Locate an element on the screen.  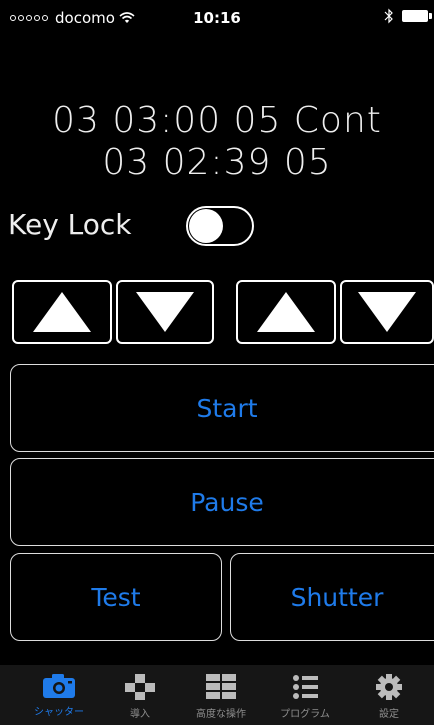
bluetooth-icon is located at coordinates (388, 16).